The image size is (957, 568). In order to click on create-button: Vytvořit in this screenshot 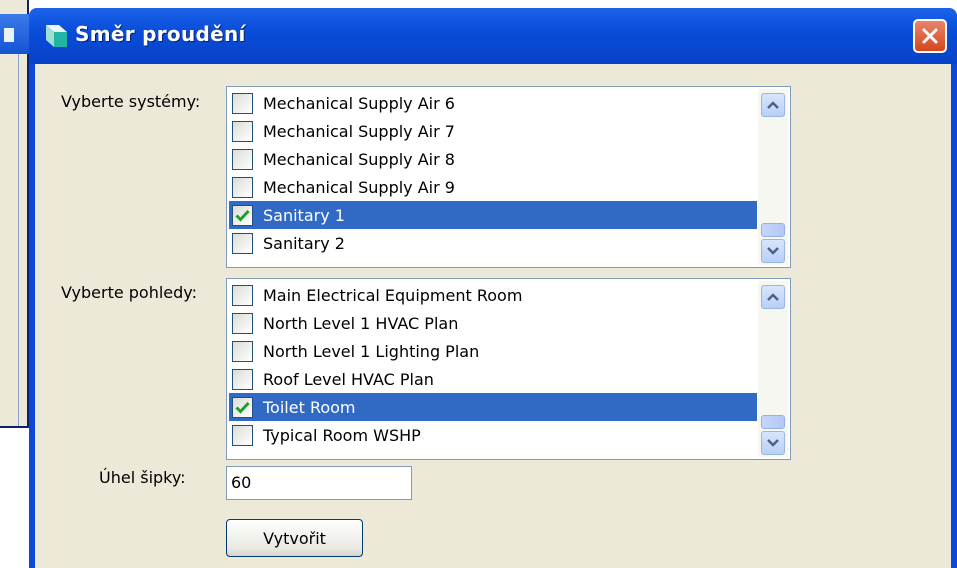, I will do `click(294, 538)`.